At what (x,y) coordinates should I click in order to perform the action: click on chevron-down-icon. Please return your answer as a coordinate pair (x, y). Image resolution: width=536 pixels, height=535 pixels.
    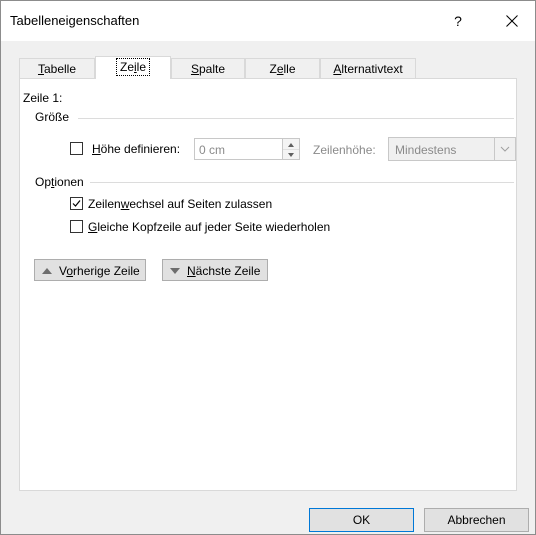
    Looking at the image, I should click on (505, 149).